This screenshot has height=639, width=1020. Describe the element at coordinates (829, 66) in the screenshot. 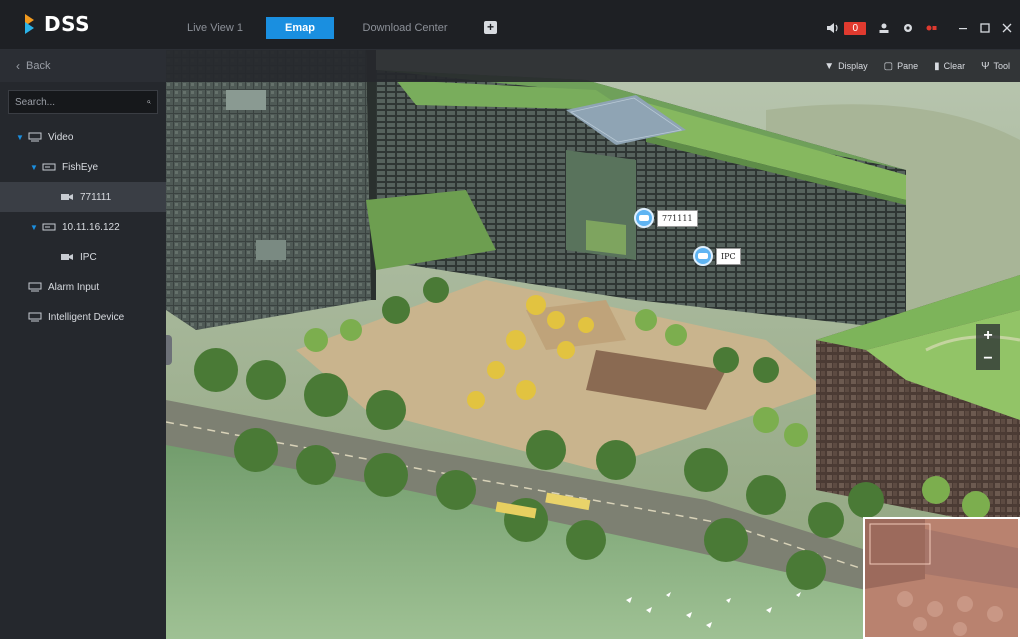

I see `filter-icon: ▼` at that location.